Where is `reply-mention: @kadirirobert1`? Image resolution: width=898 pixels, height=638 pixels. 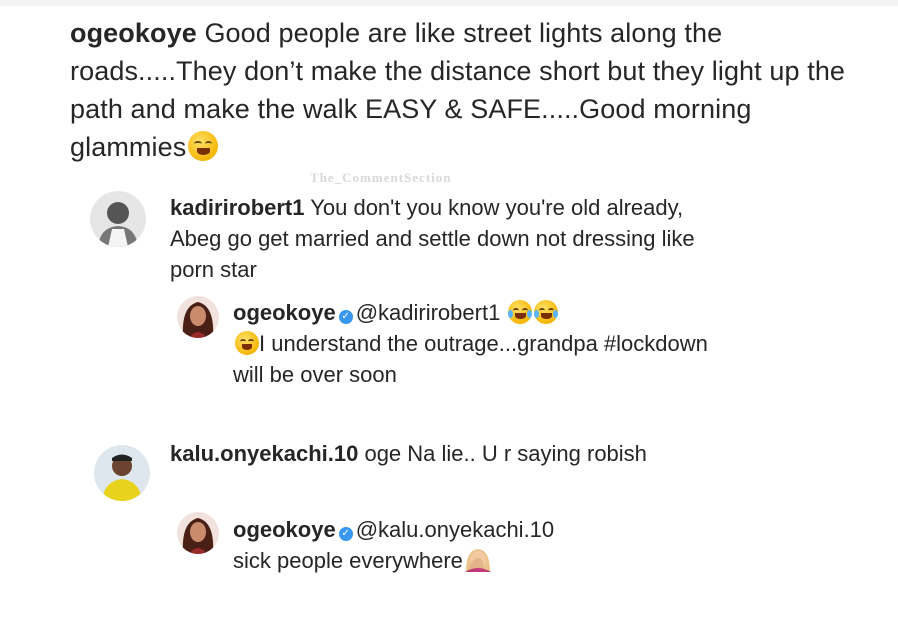 reply-mention: @kadirirobert1 is located at coordinates (428, 312).